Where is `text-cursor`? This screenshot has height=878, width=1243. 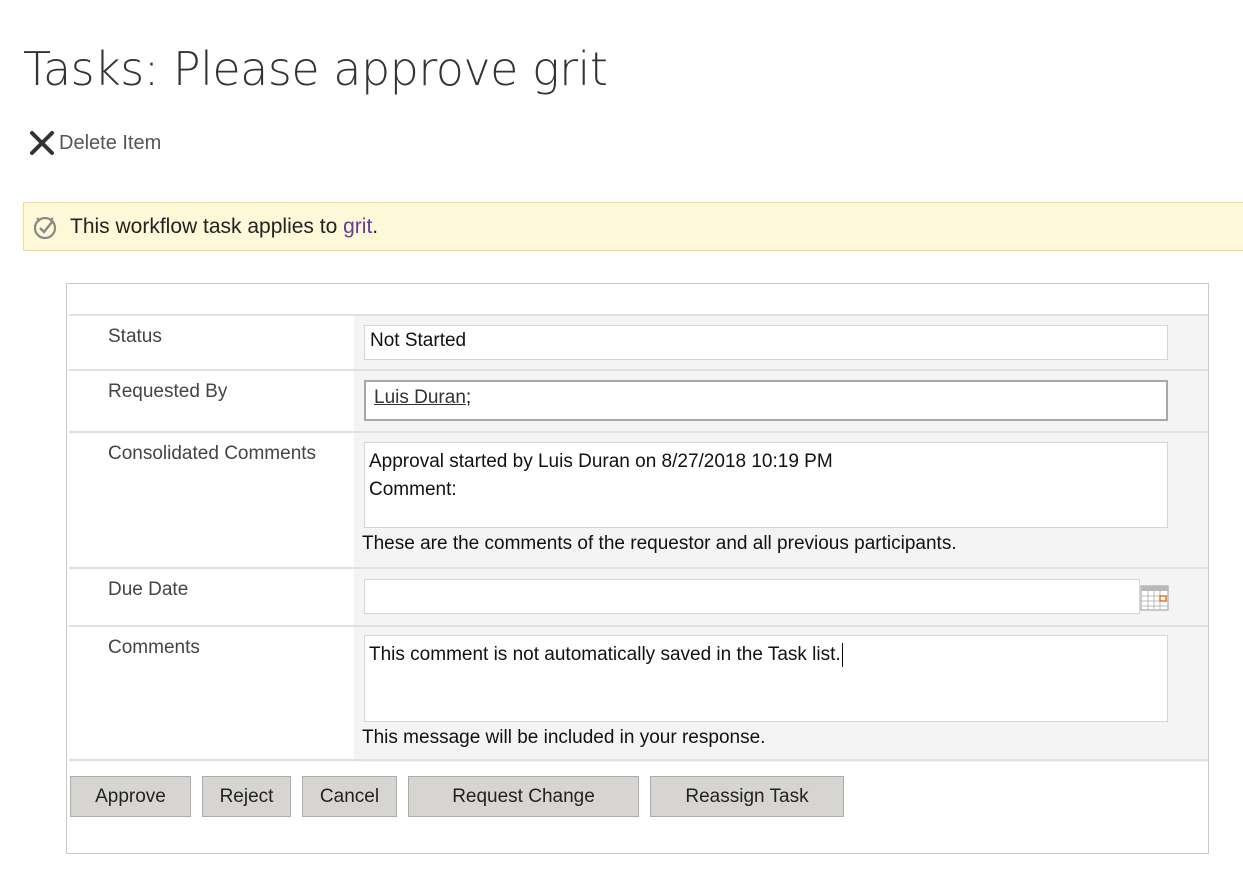 text-cursor is located at coordinates (842, 654).